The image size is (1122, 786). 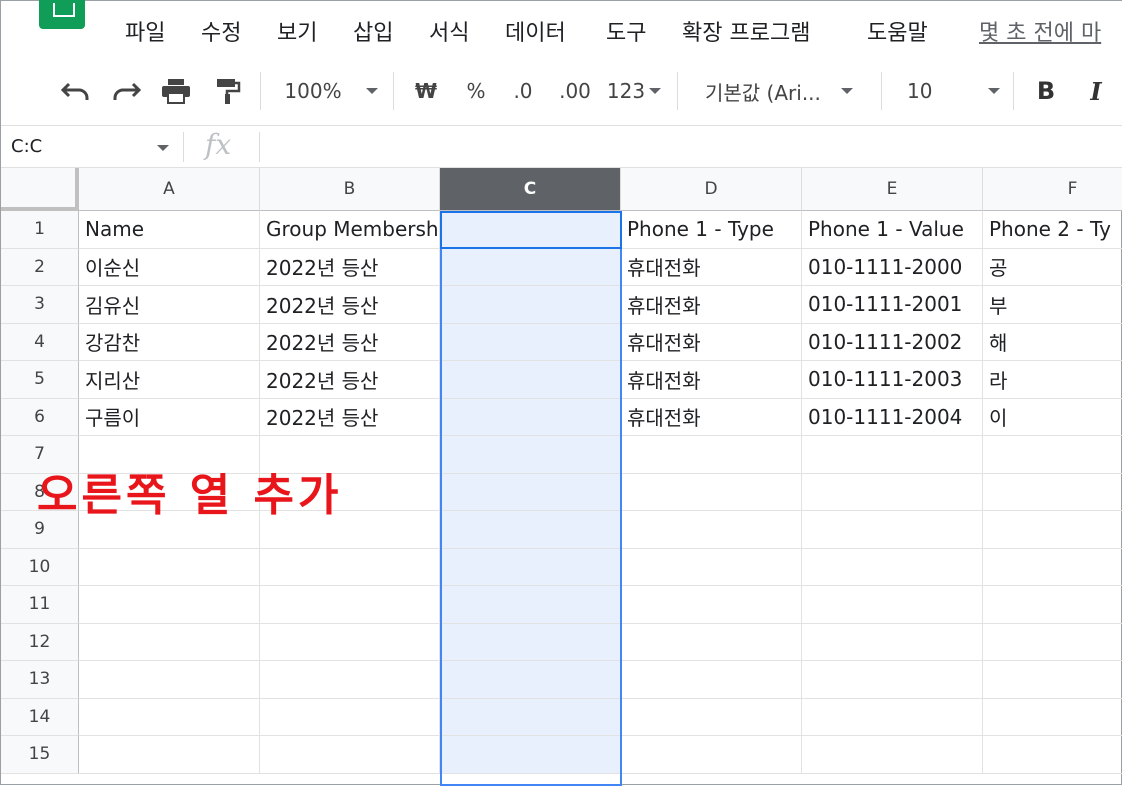 What do you see at coordinates (711, 755) in the screenshot?
I see `cell-d15` at bounding box center [711, 755].